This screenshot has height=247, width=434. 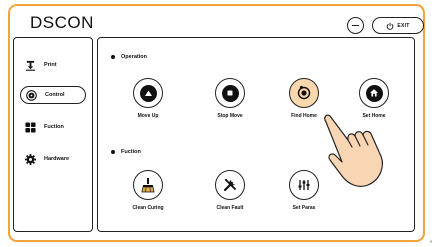 I want to click on print-icon, so click(x=30, y=65).